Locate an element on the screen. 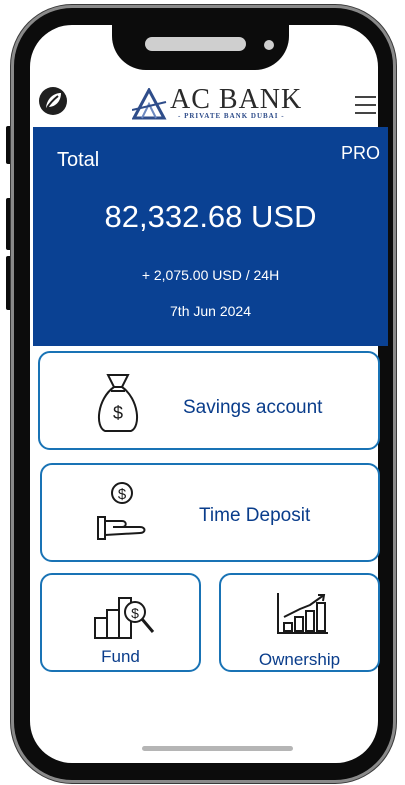  phone-speaker is located at coordinates (195, 44).